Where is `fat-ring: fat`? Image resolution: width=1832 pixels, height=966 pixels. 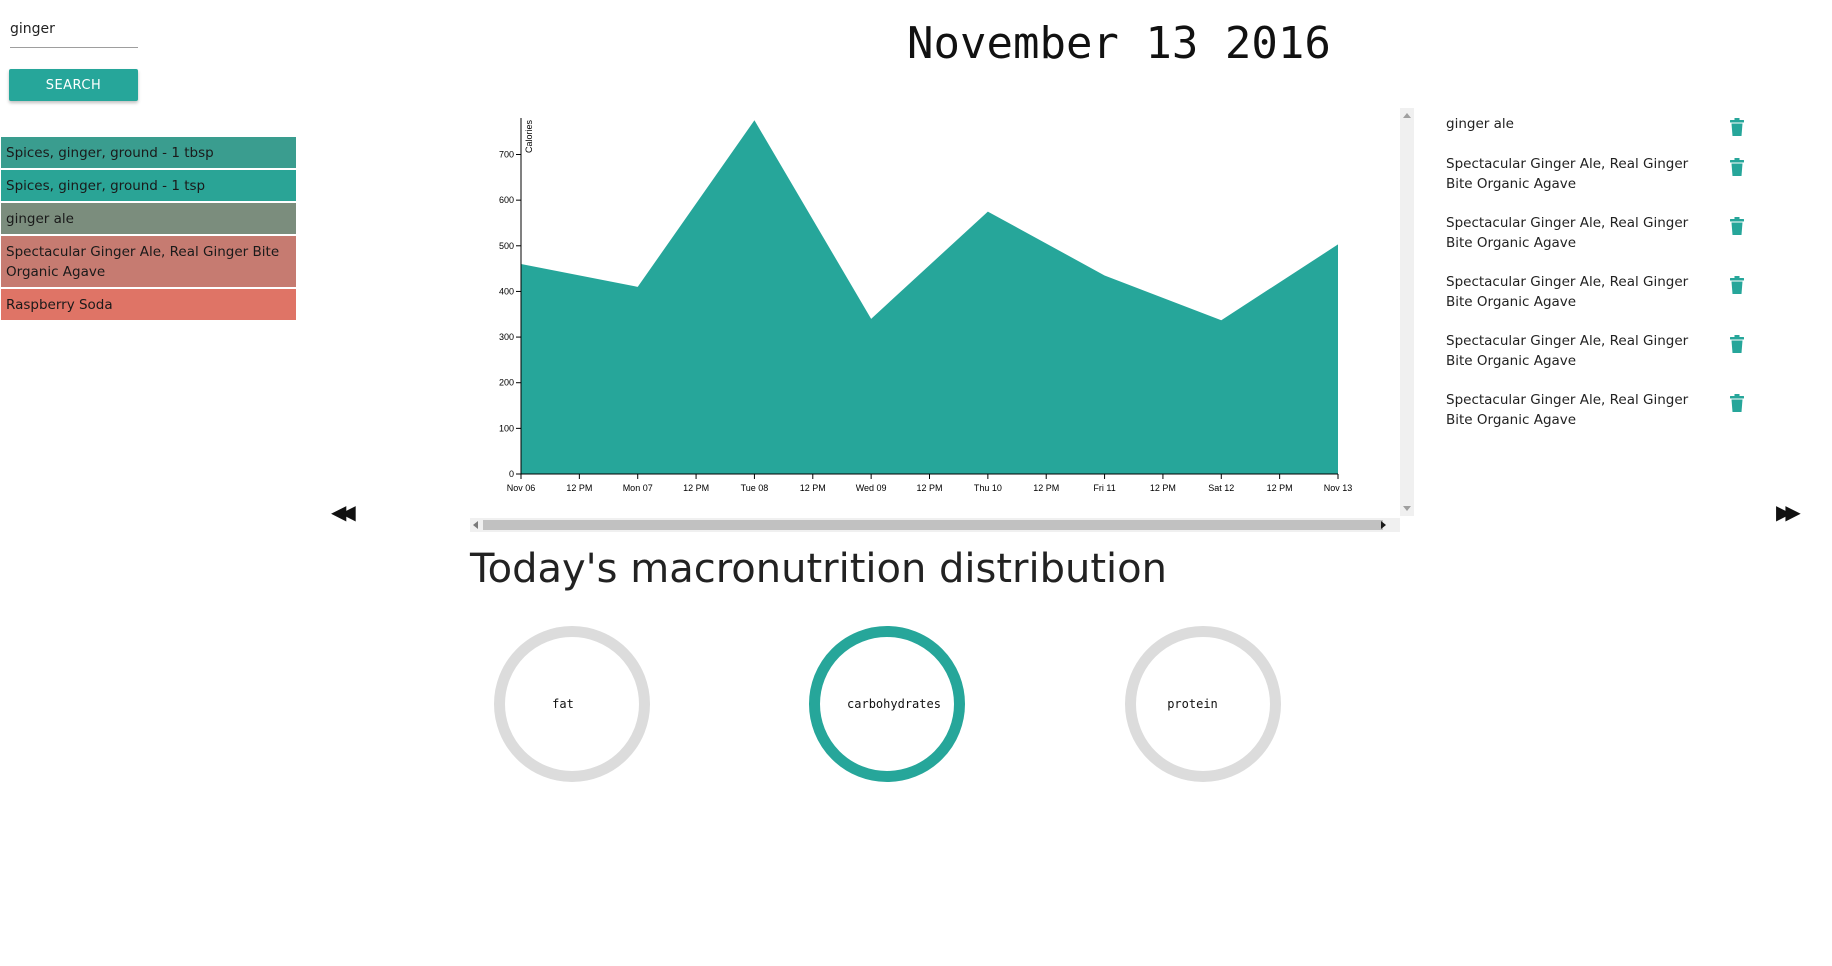 fat-ring: fat is located at coordinates (572, 704).